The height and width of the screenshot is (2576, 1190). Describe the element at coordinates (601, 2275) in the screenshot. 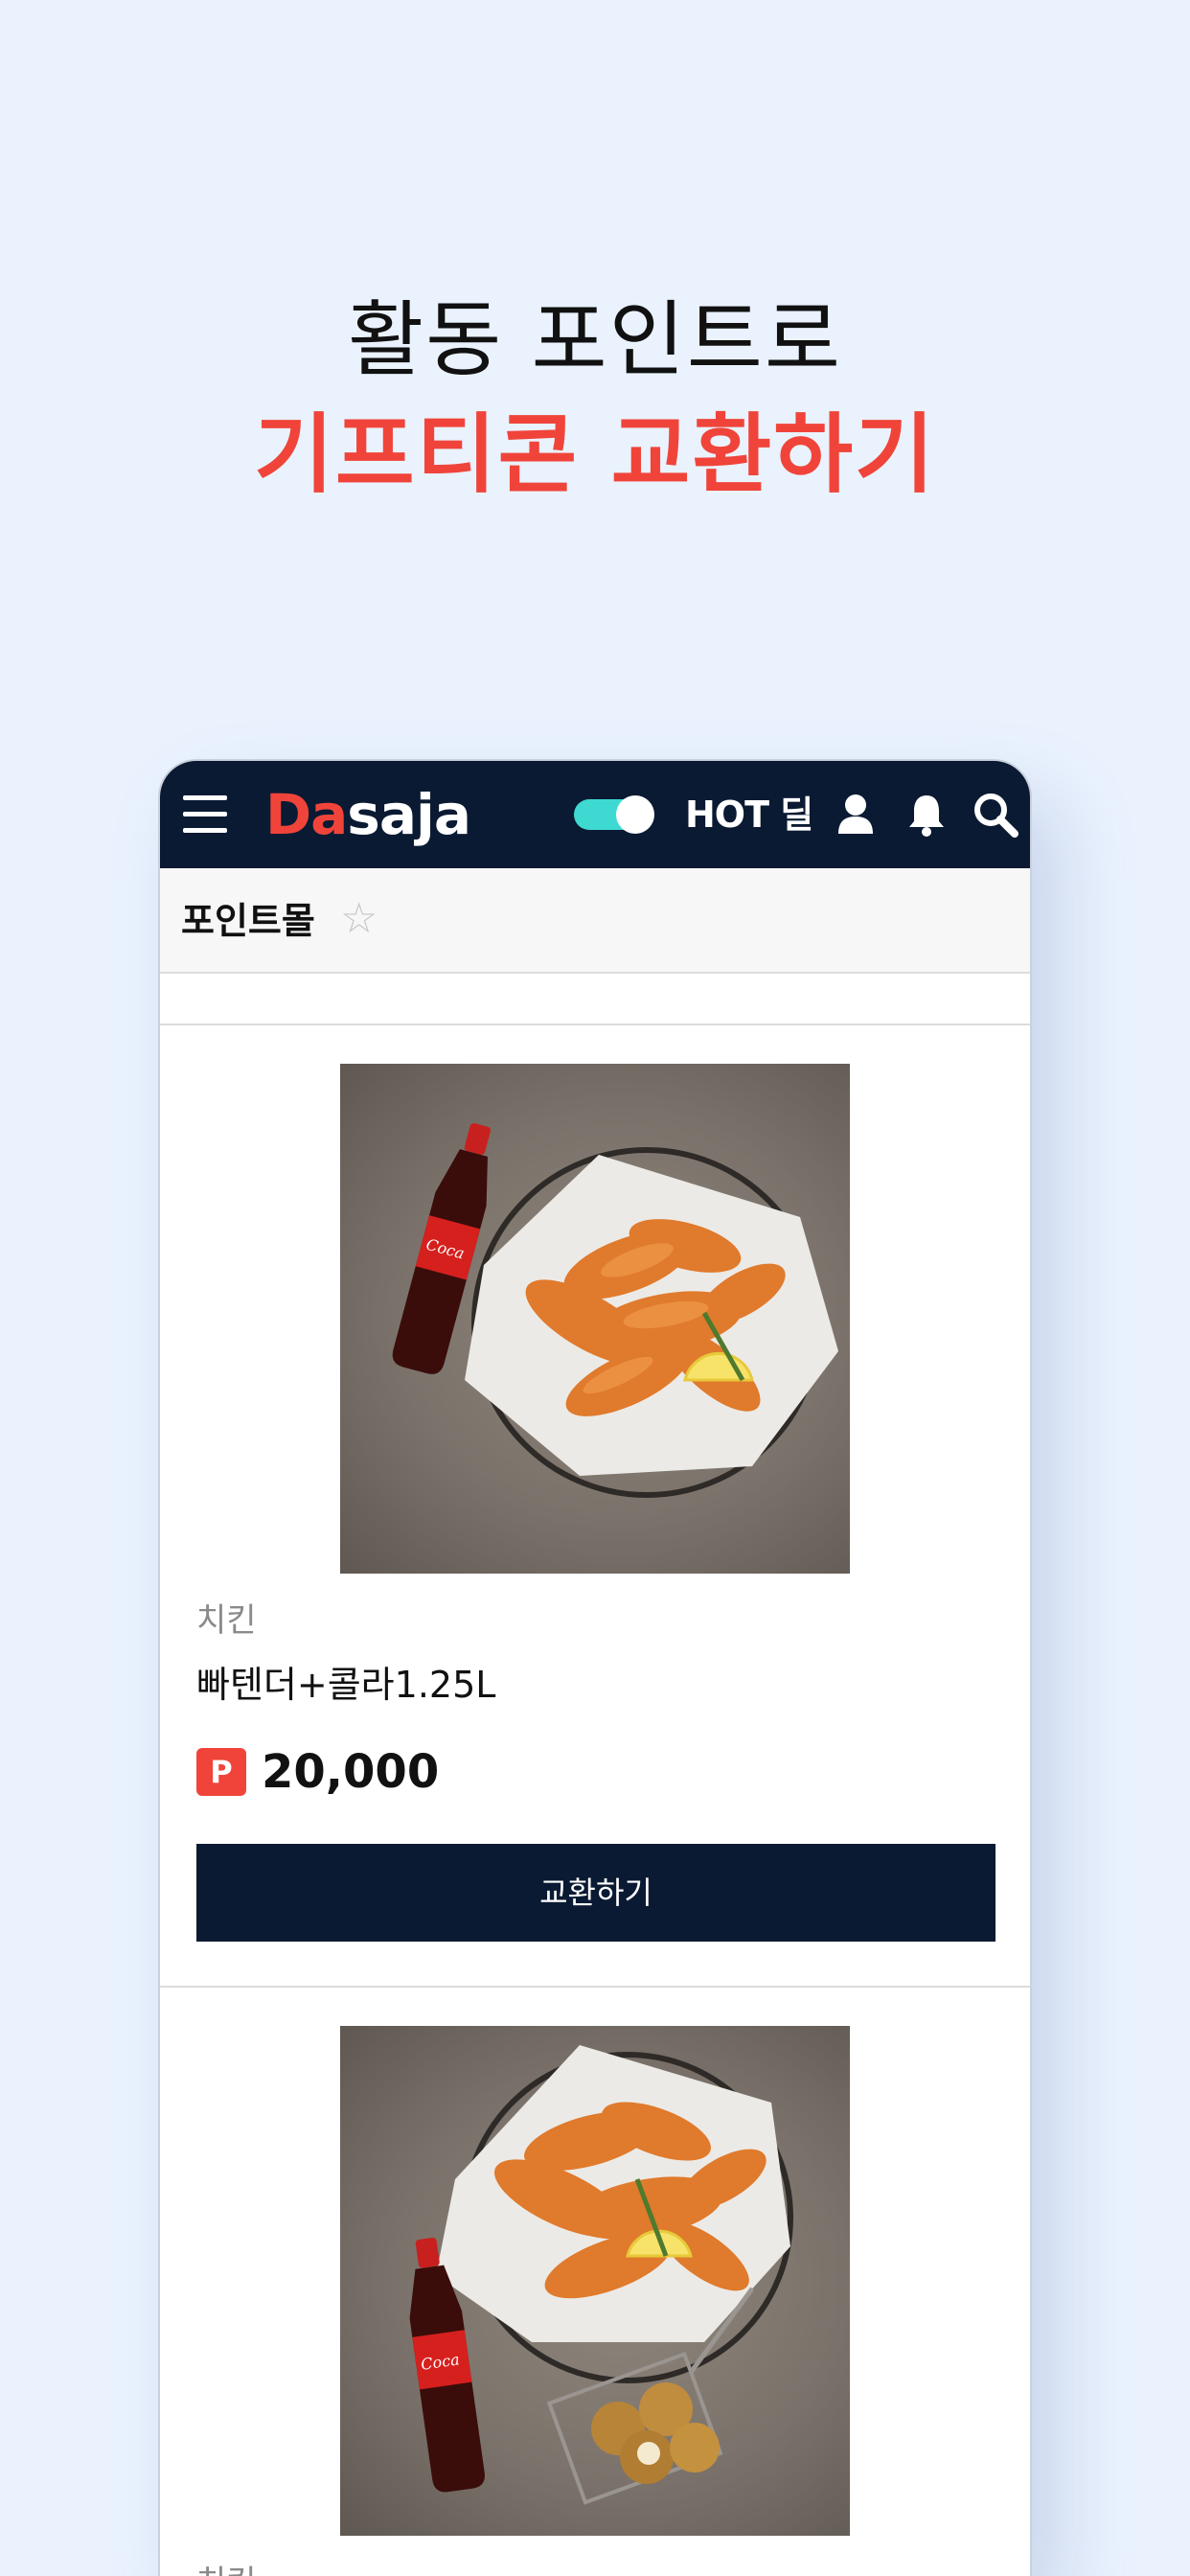

I see `chicken-cola-cheeseball-photo: Coca` at that location.